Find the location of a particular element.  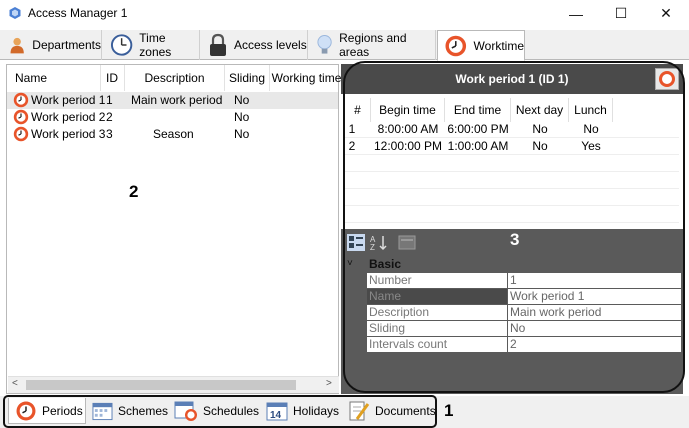

tab-label: Documents is located at coordinates (405, 411).